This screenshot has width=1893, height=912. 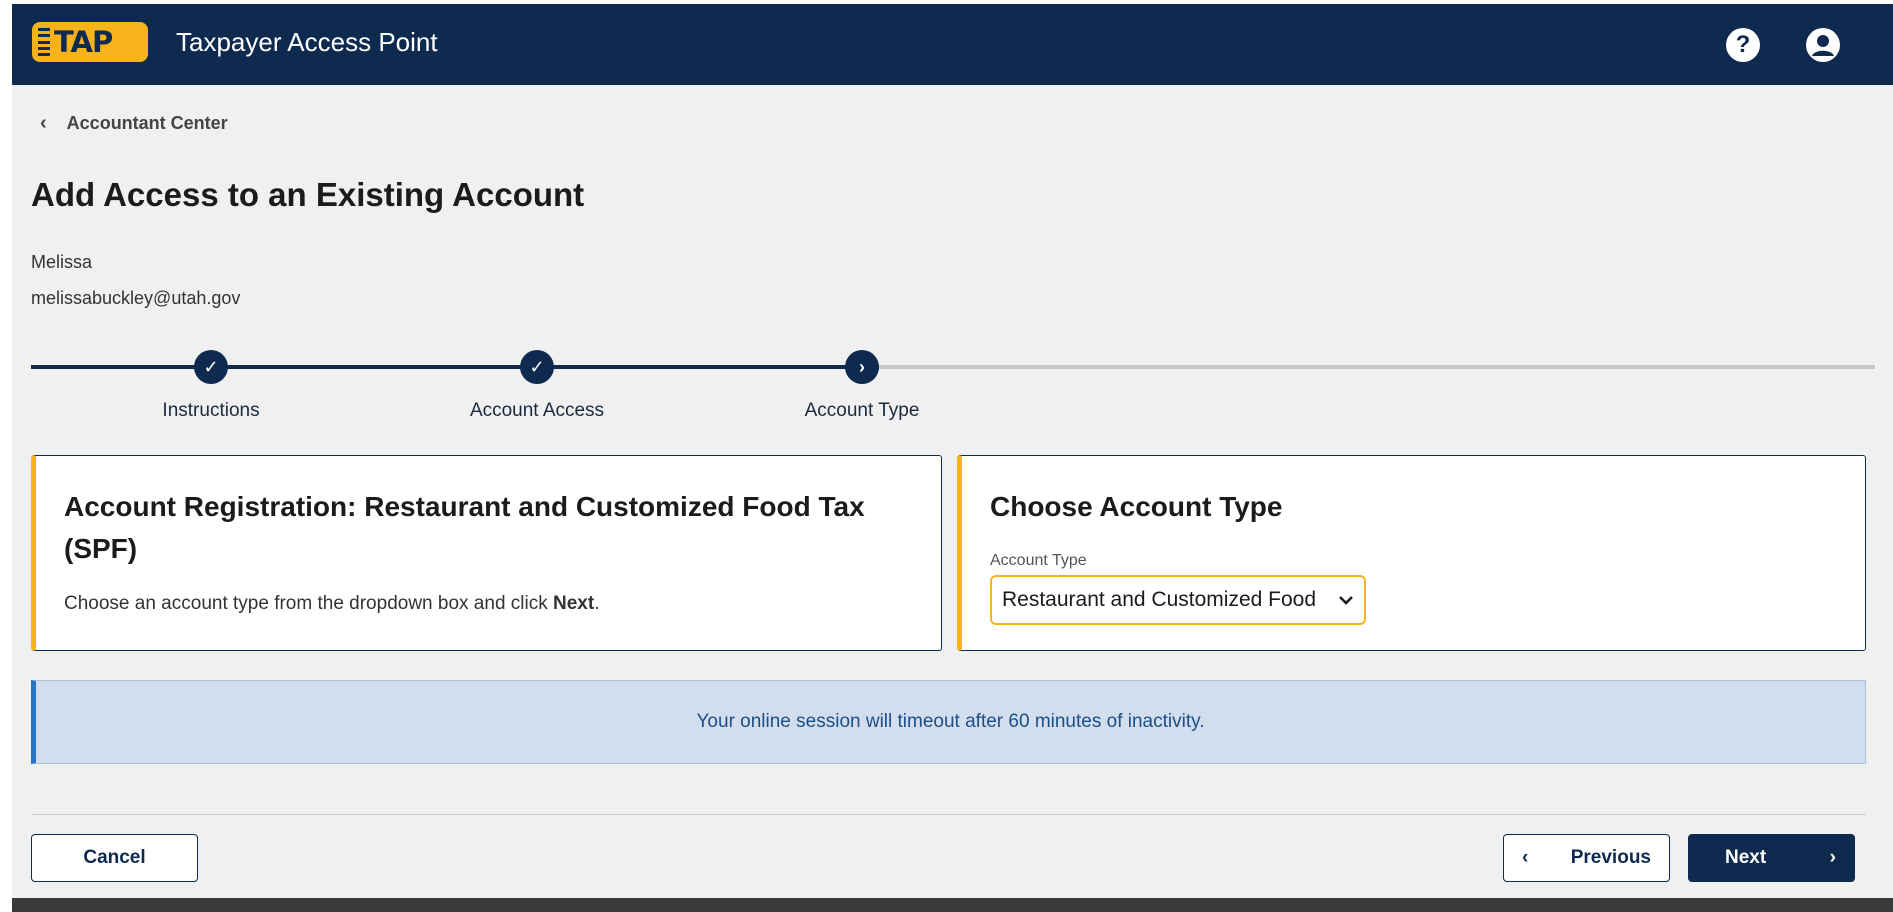 What do you see at coordinates (1377, 367) in the screenshot?
I see `stepper-line-remaining` at bounding box center [1377, 367].